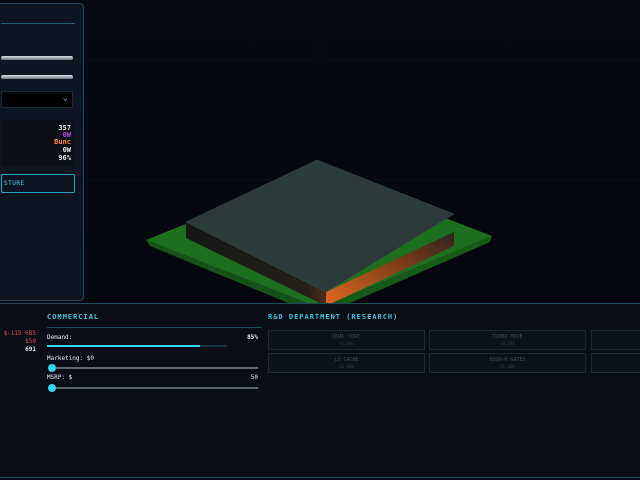 This screenshot has width=640, height=480. What do you see at coordinates (123, 346) in the screenshot?
I see `demand-bar-fill` at bounding box center [123, 346].